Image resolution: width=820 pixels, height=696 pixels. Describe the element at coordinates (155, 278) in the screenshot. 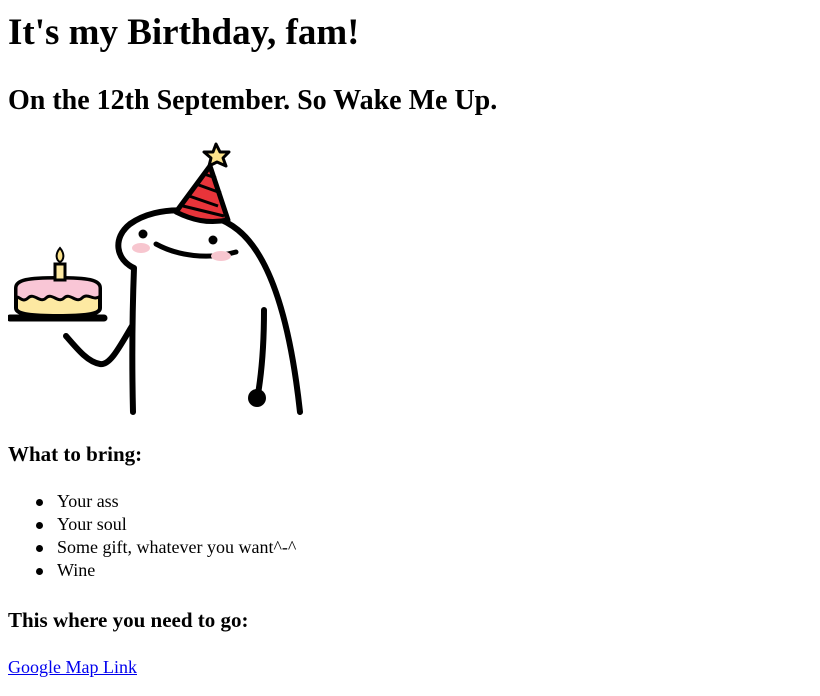

I see `birthday-illustration` at that location.